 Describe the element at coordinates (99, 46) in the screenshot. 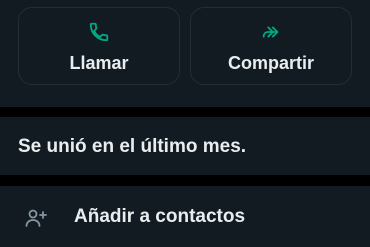

I see `call-button: Llamar` at that location.